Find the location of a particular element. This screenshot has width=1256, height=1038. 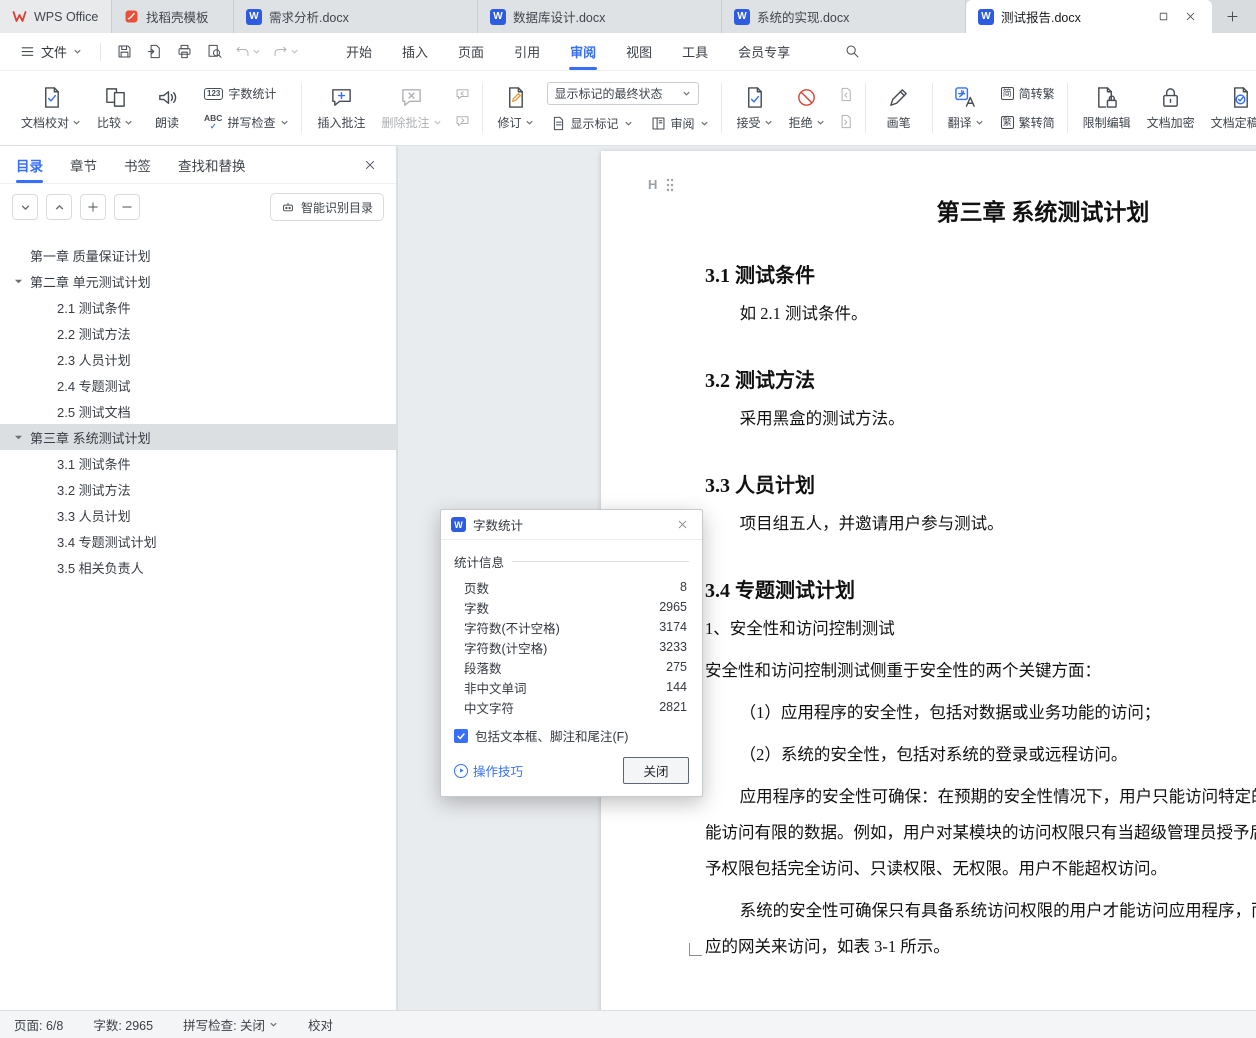

next-comment-icon is located at coordinates (462, 121).